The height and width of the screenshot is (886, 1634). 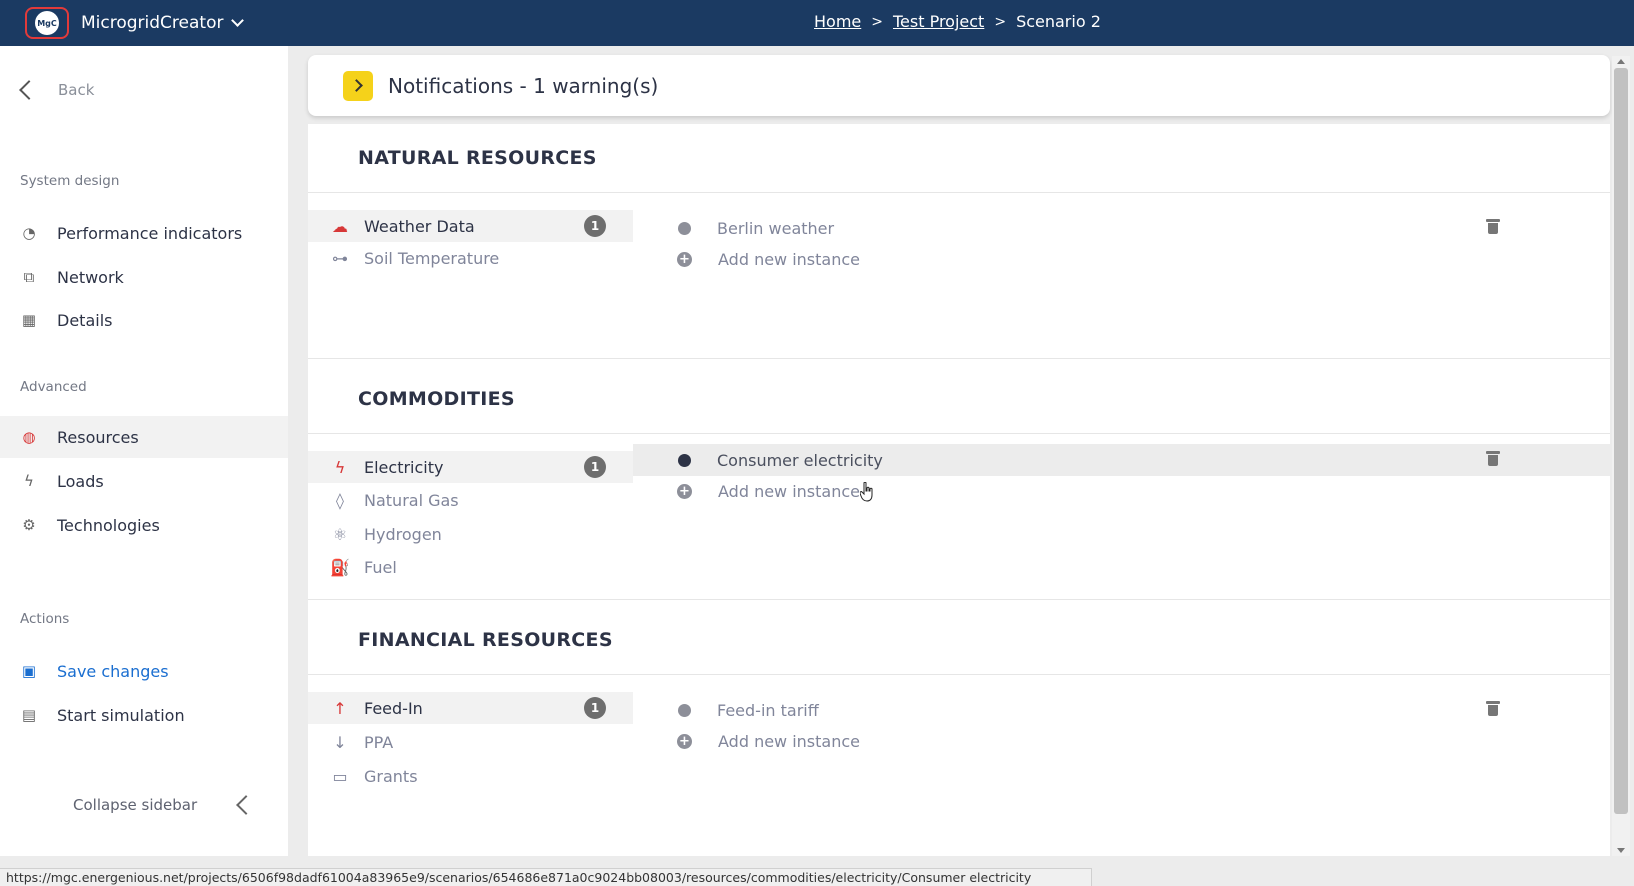 What do you see at coordinates (29, 671) in the screenshot?
I see `save-icon: ▣` at bounding box center [29, 671].